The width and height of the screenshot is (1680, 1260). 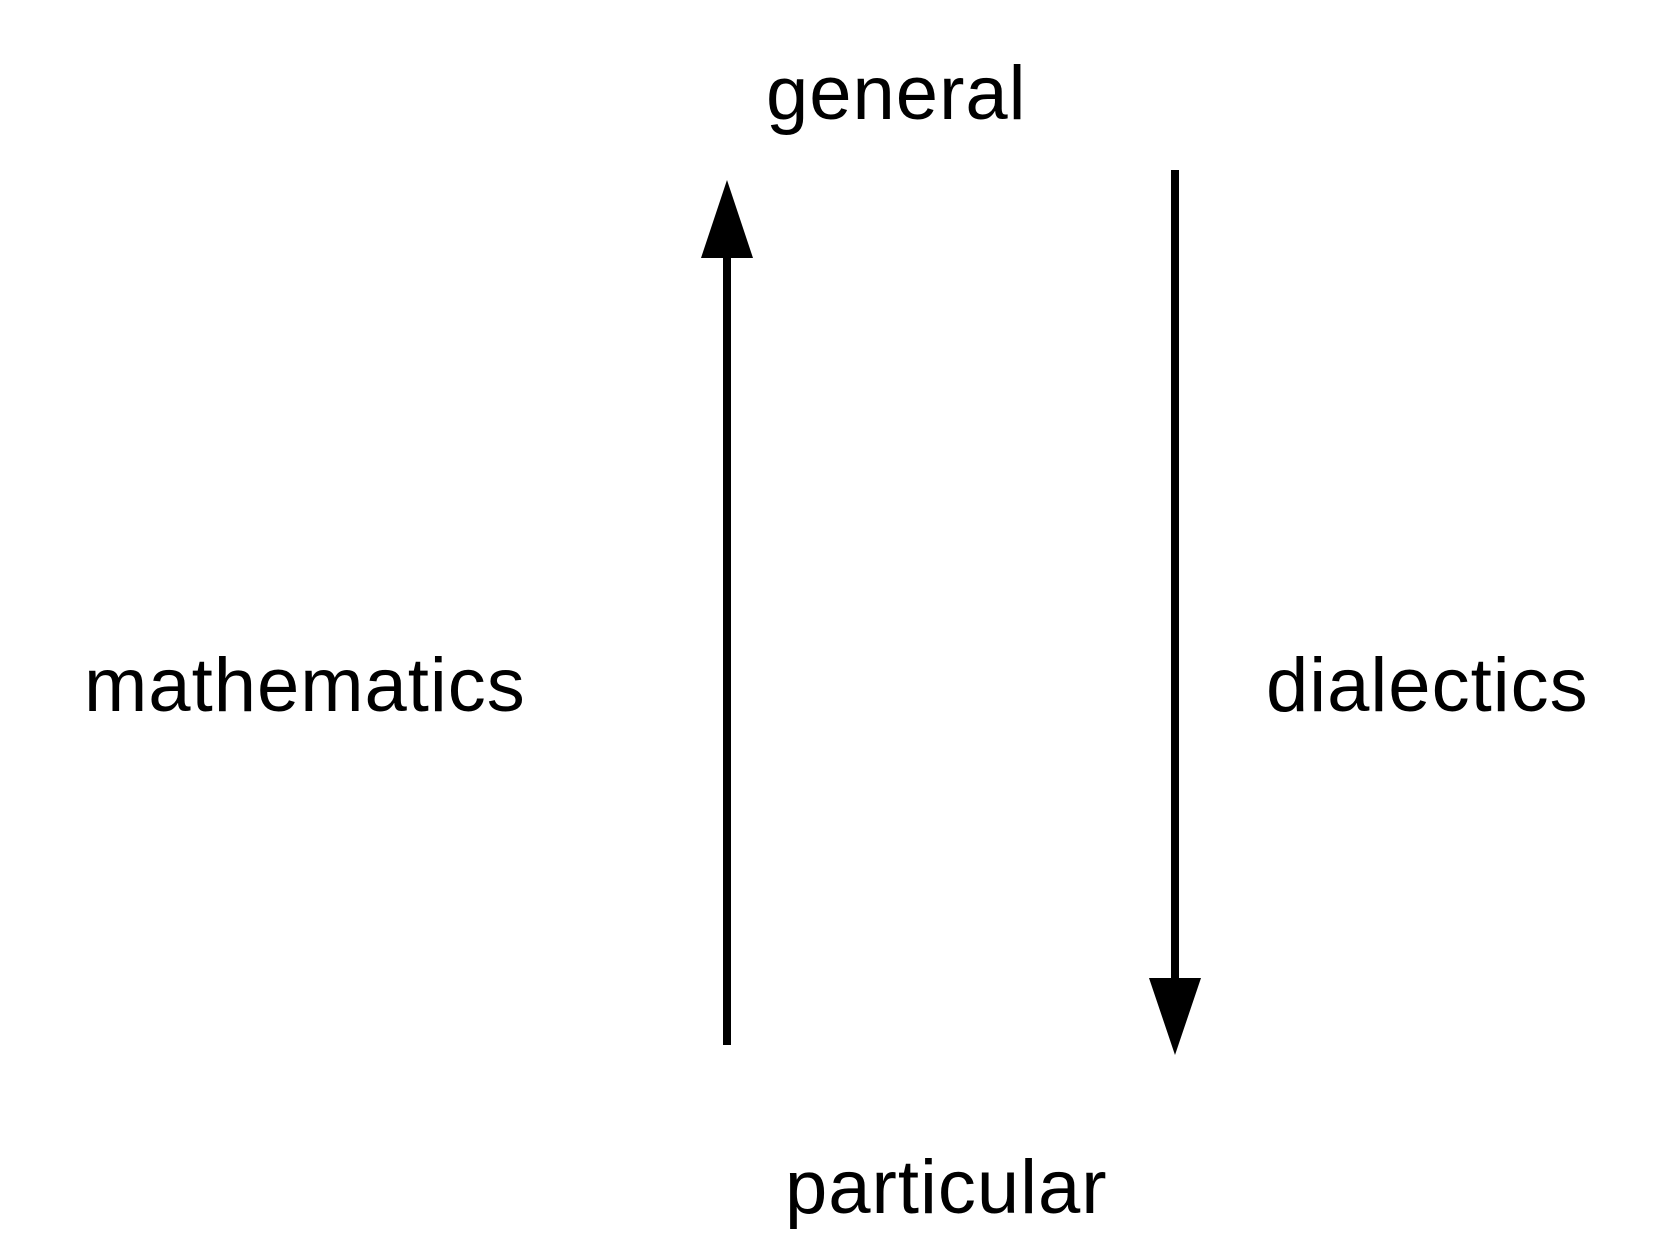 What do you see at coordinates (896, 93) in the screenshot?
I see `node-general: general` at bounding box center [896, 93].